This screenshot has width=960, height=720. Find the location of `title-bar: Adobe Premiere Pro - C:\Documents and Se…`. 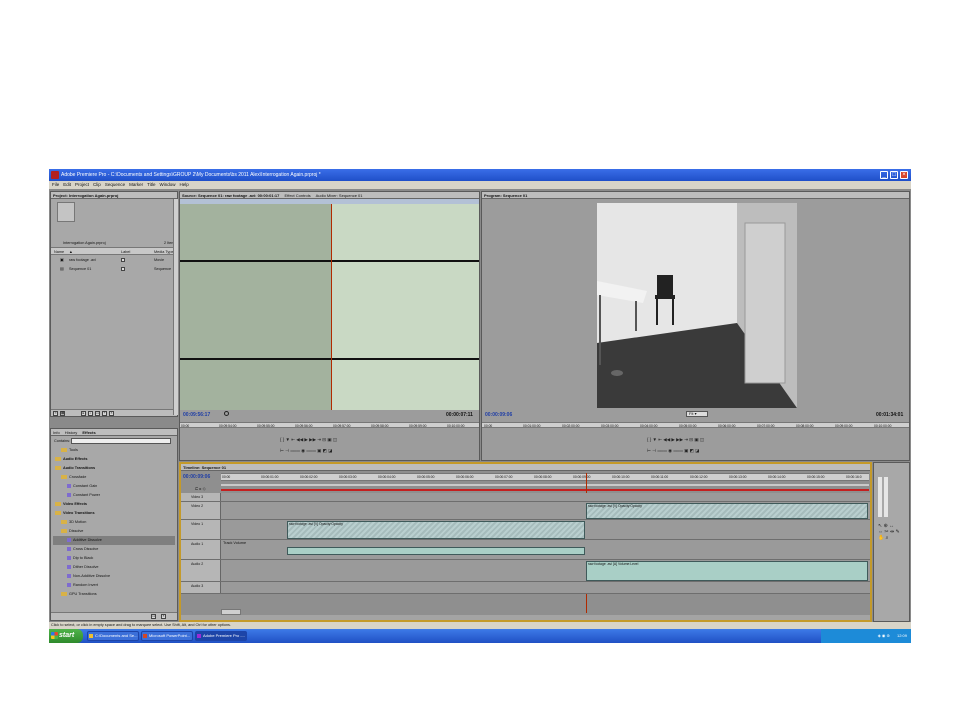

title-bar: Adobe Premiere Pro - C:\Documents and Se… is located at coordinates (480, 175).